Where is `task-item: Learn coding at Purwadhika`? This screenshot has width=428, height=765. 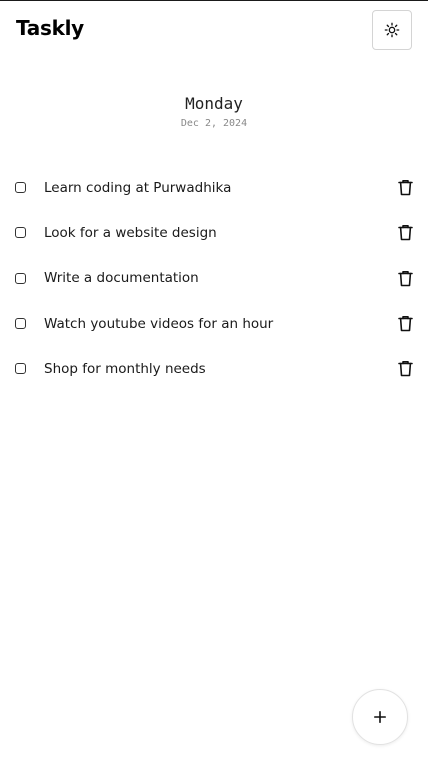
task-item: Learn coding at Purwadhika is located at coordinates (214, 187).